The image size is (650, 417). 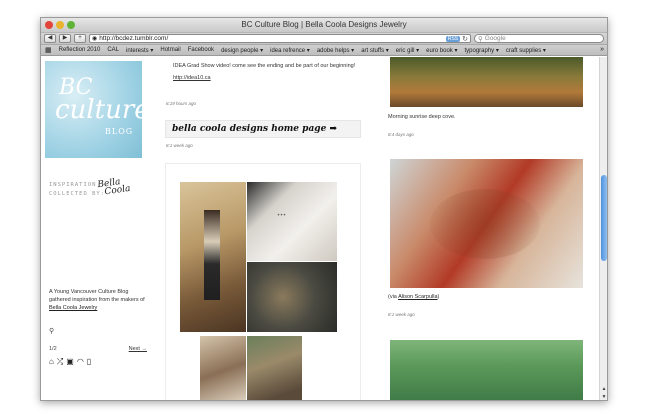 I want to click on shirt-print: ✦✦✦, so click(x=282, y=215).